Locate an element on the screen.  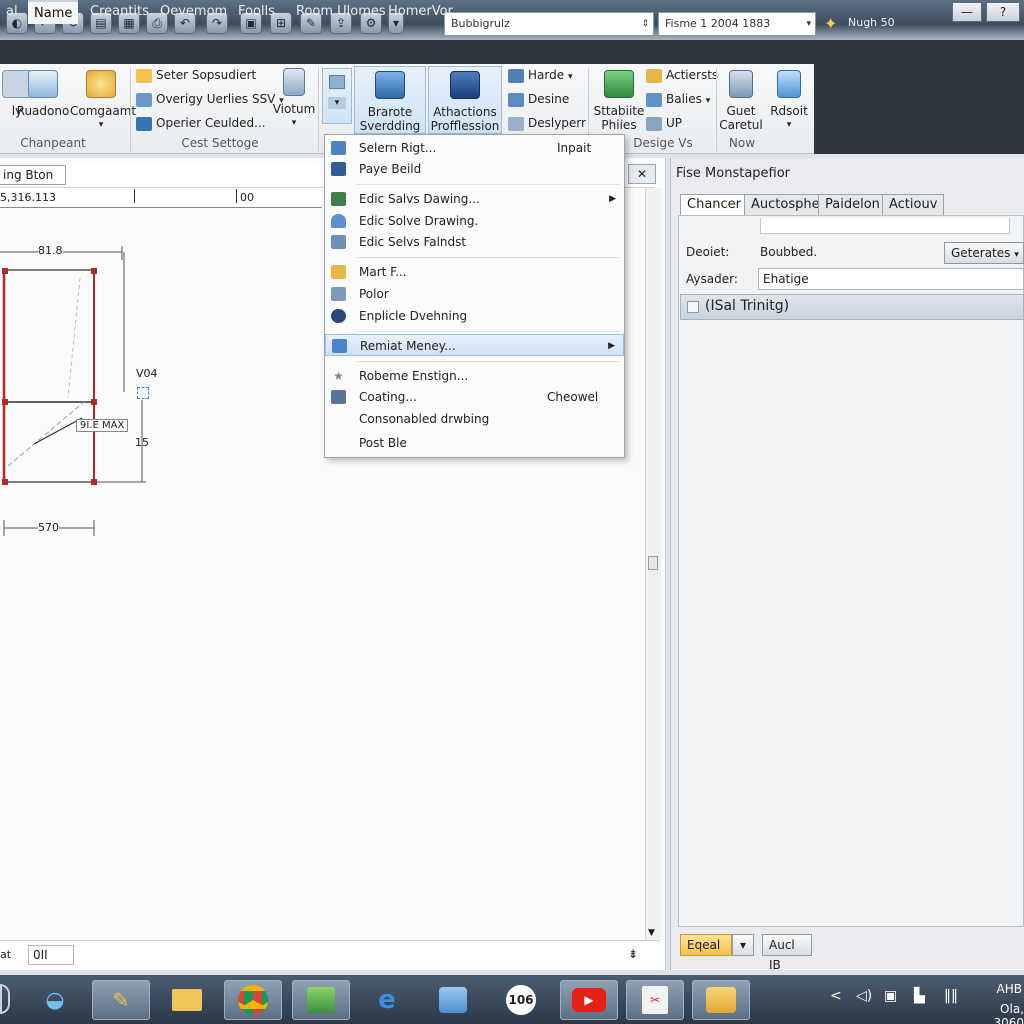
ribbon-item-desine: Desine is located at coordinates (538, 99).